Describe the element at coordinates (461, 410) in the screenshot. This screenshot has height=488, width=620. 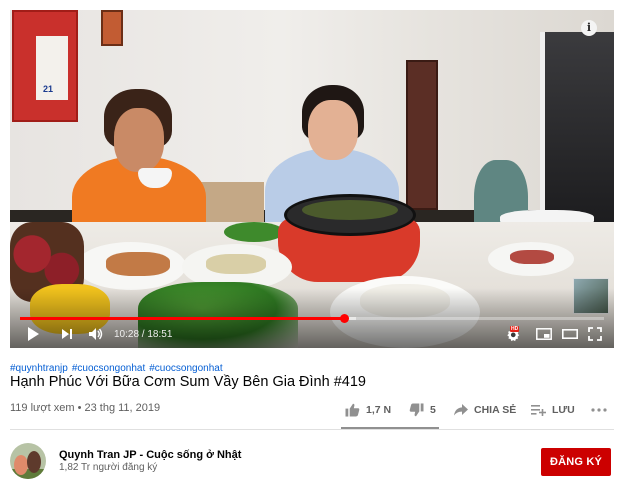
I see `share-icon` at that location.